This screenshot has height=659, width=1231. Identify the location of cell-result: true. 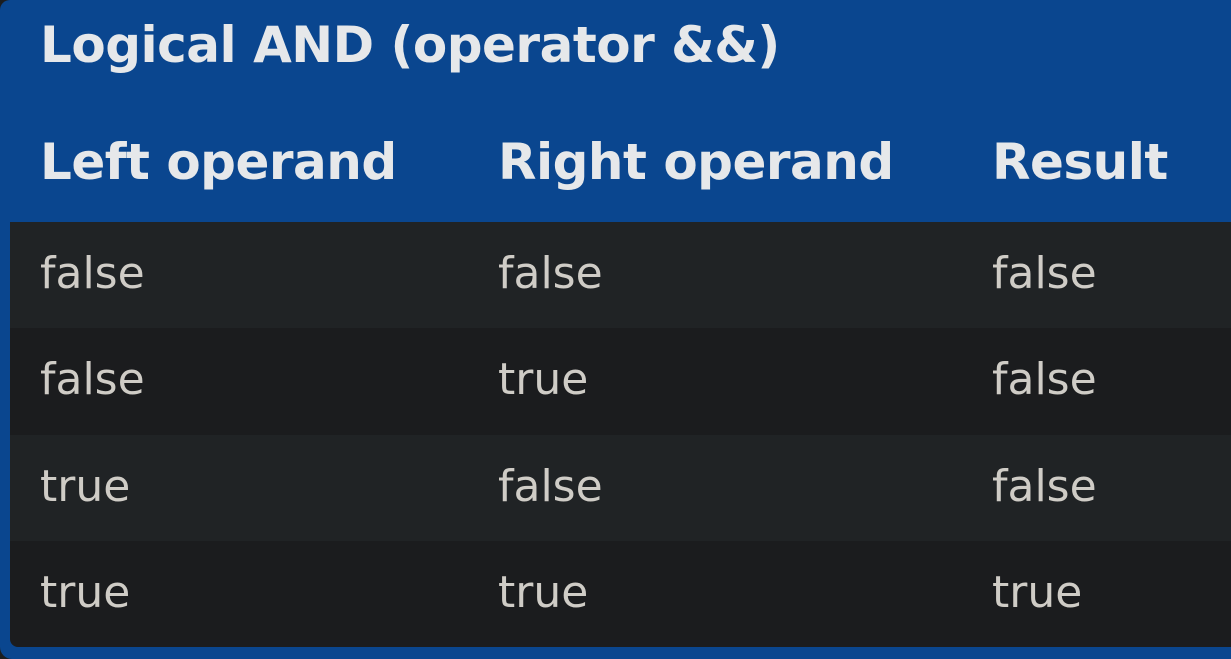
(1037, 592).